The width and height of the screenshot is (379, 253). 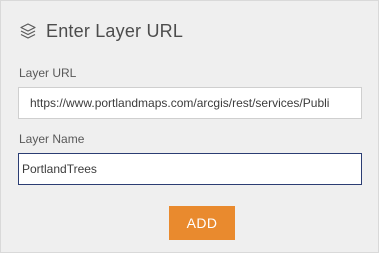 What do you see at coordinates (28, 31) in the screenshot?
I see `layers-icon` at bounding box center [28, 31].